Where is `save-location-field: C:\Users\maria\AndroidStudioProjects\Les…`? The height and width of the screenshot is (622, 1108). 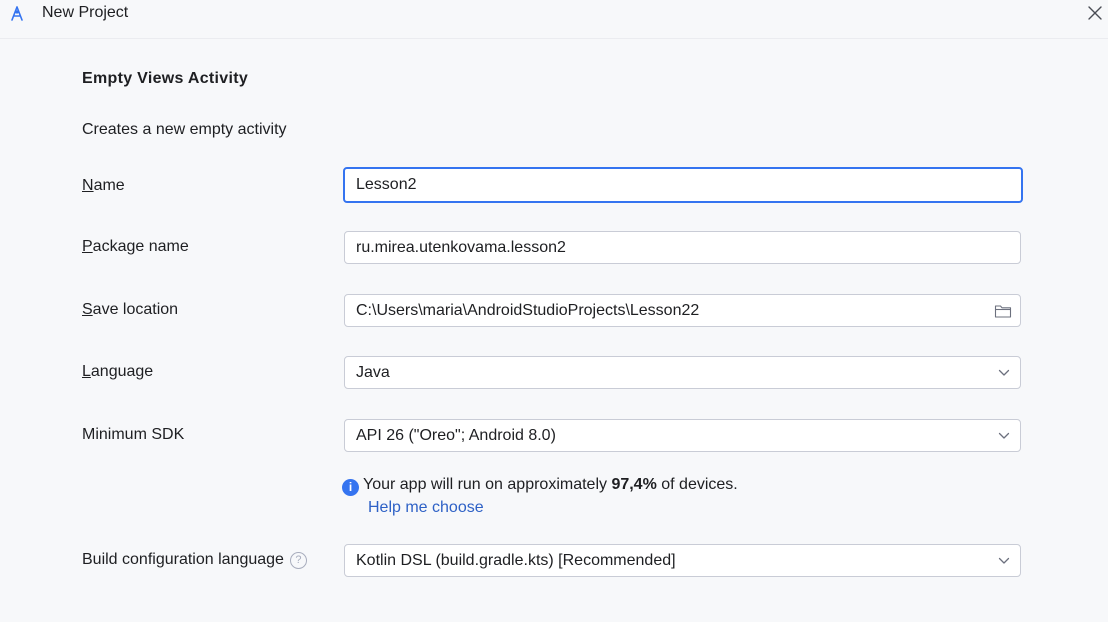 save-location-field: C:\Users\maria\AndroidStudioProjects\Les… is located at coordinates (682, 310).